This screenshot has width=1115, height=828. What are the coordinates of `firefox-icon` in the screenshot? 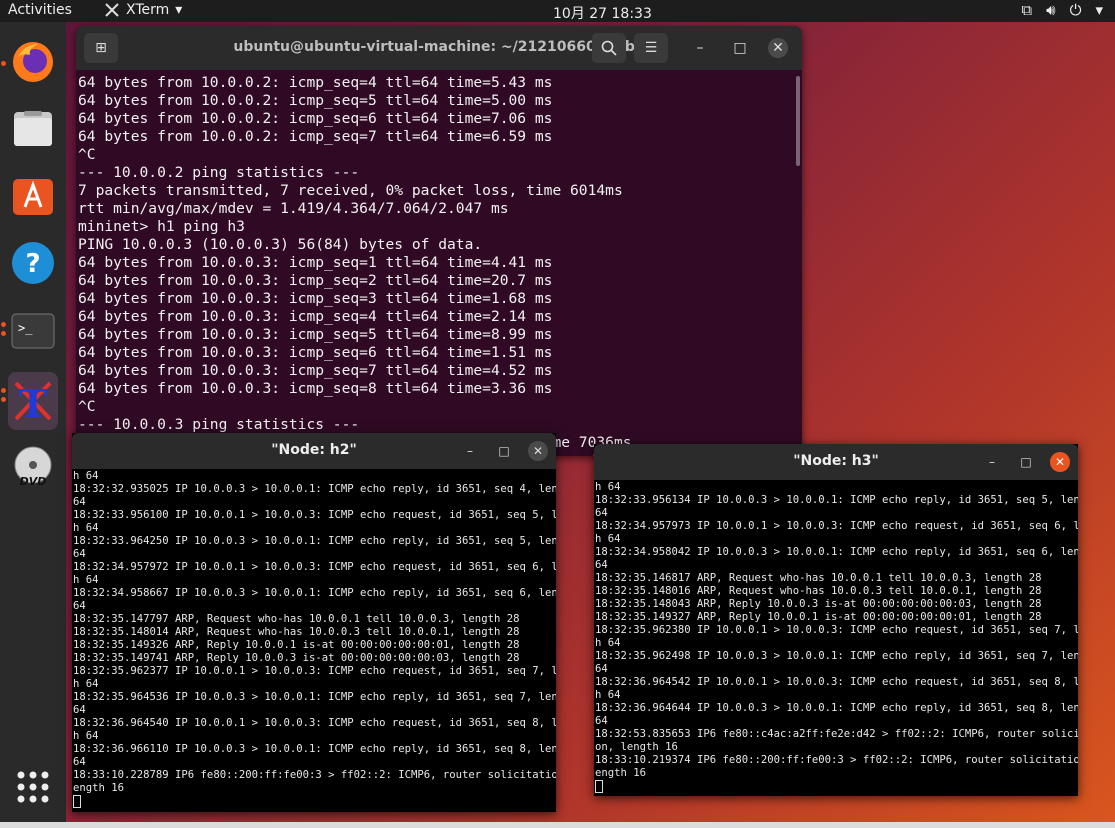 It's located at (33, 62).